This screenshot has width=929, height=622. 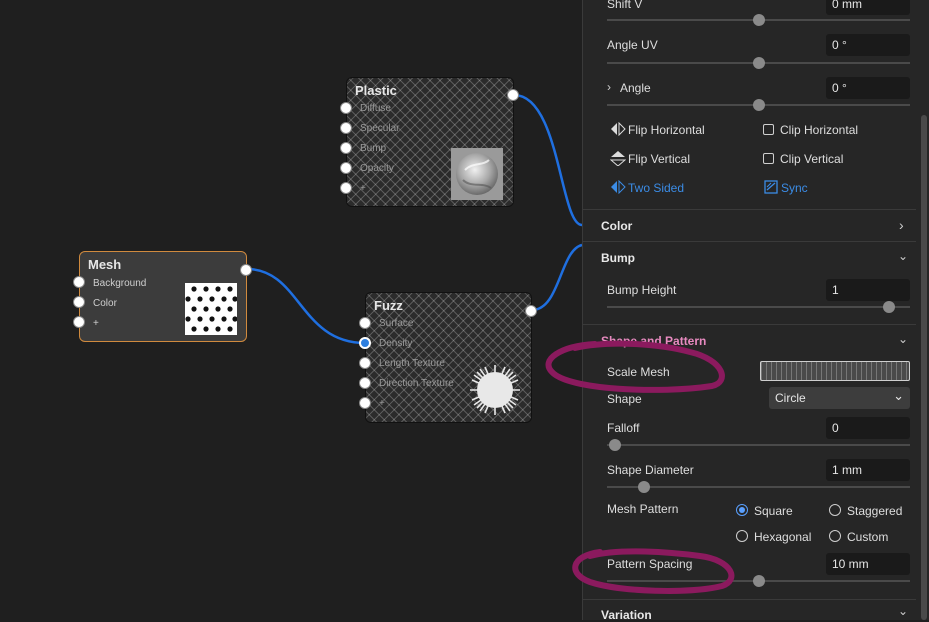 What do you see at coordinates (819, 130) in the screenshot?
I see `clip-horizontal-label: Clip Horizontal` at bounding box center [819, 130].